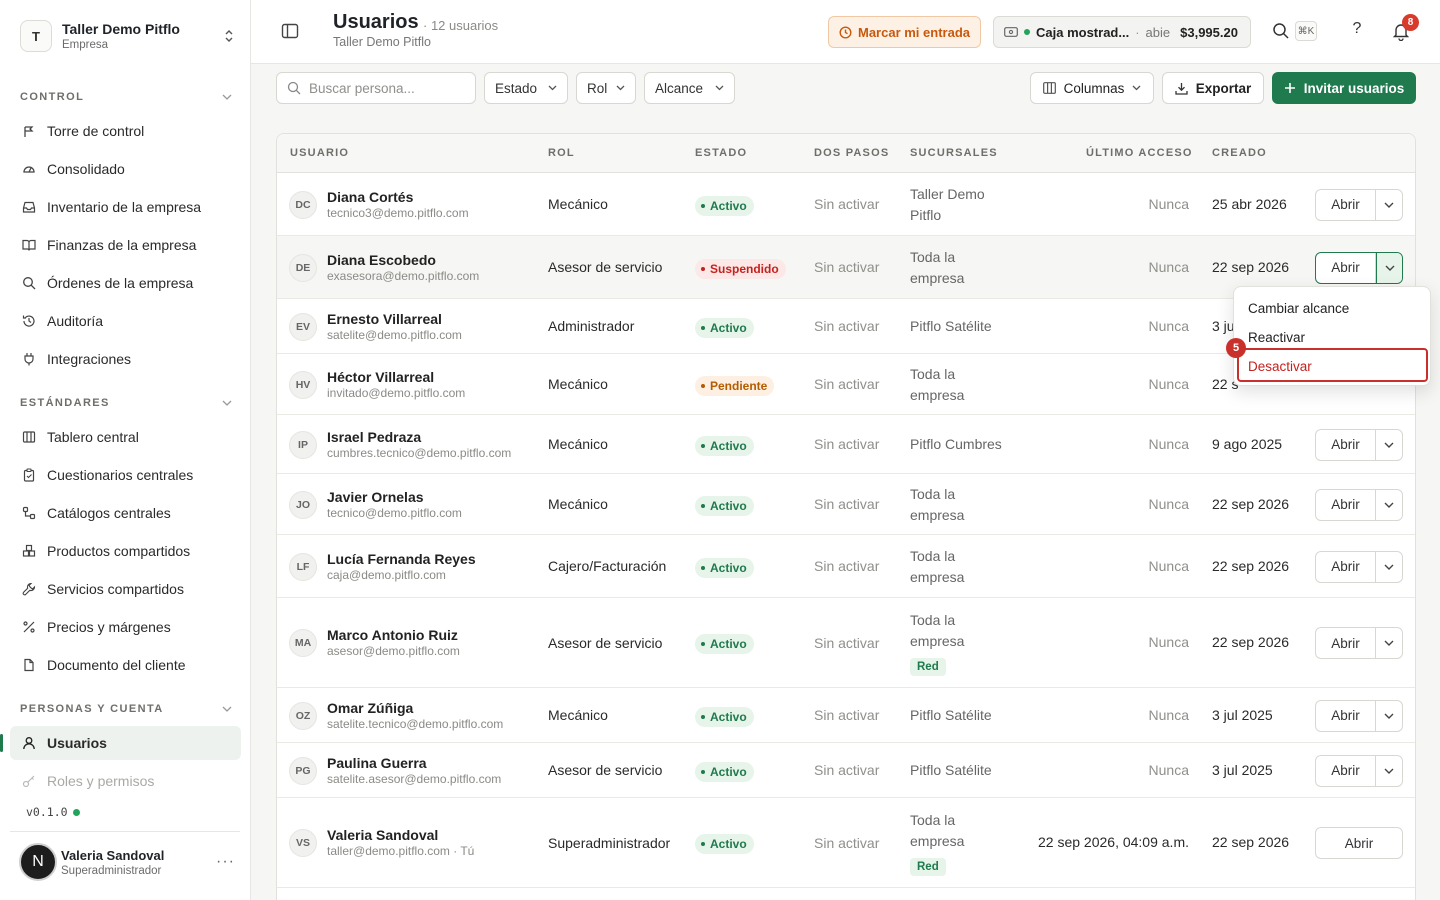 The height and width of the screenshot is (900, 1440). What do you see at coordinates (394, 319) in the screenshot?
I see `user-name: Ernesto Villarreal` at bounding box center [394, 319].